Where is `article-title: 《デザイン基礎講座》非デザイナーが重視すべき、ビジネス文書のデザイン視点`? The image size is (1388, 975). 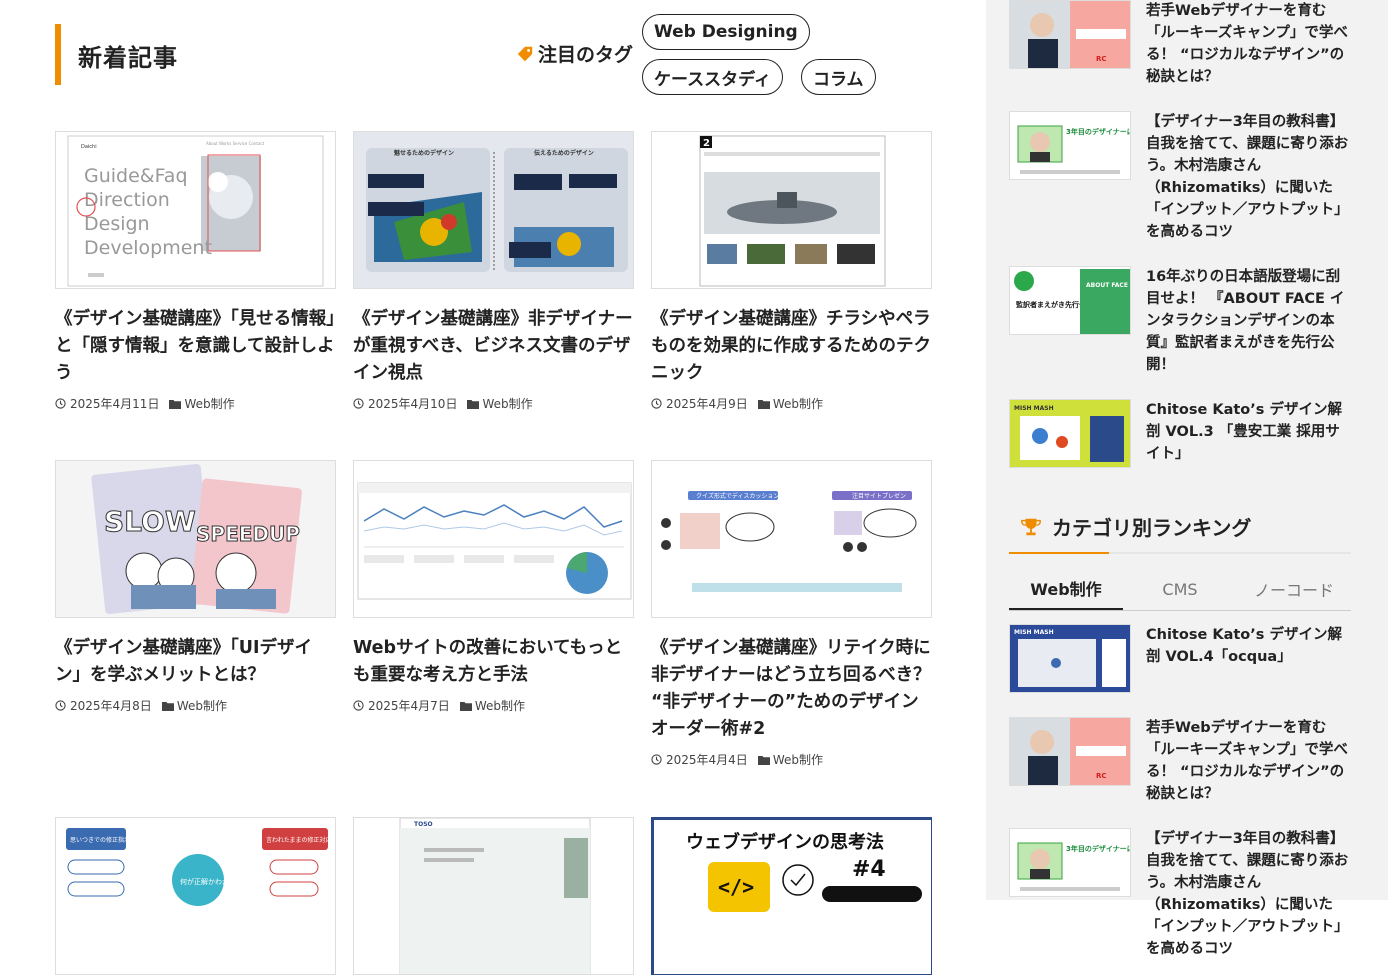 article-title: 《デザイン基礎講座》非デザイナーが重視すべき、ビジネス文書のデザイン視点 is located at coordinates (493, 346).